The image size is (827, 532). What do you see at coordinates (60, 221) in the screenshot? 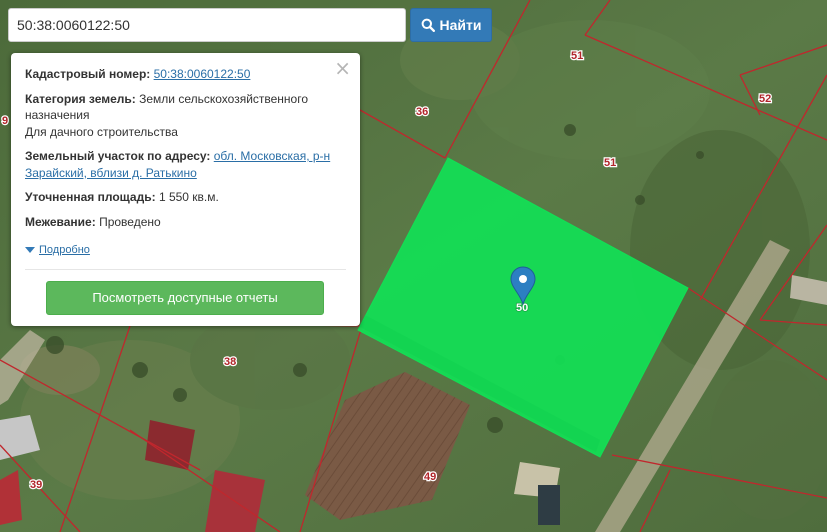
I see `survey-label: Межевание:` at bounding box center [60, 221].